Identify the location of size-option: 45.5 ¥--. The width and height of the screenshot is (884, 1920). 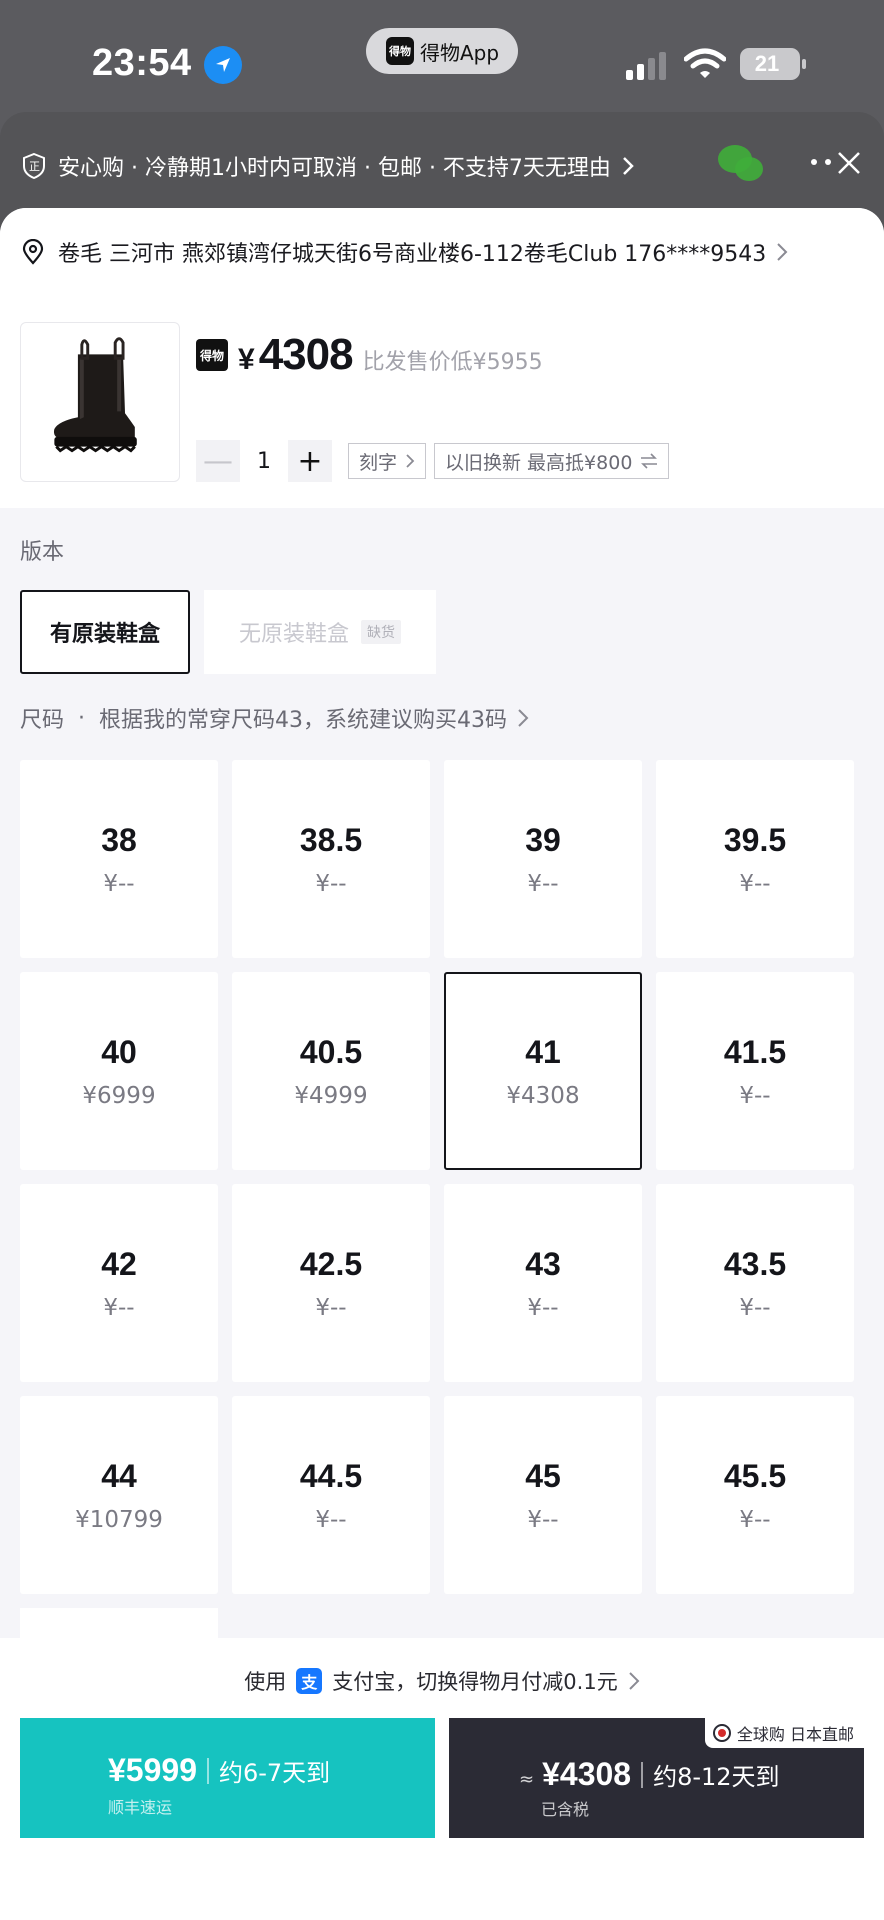
(755, 1495).